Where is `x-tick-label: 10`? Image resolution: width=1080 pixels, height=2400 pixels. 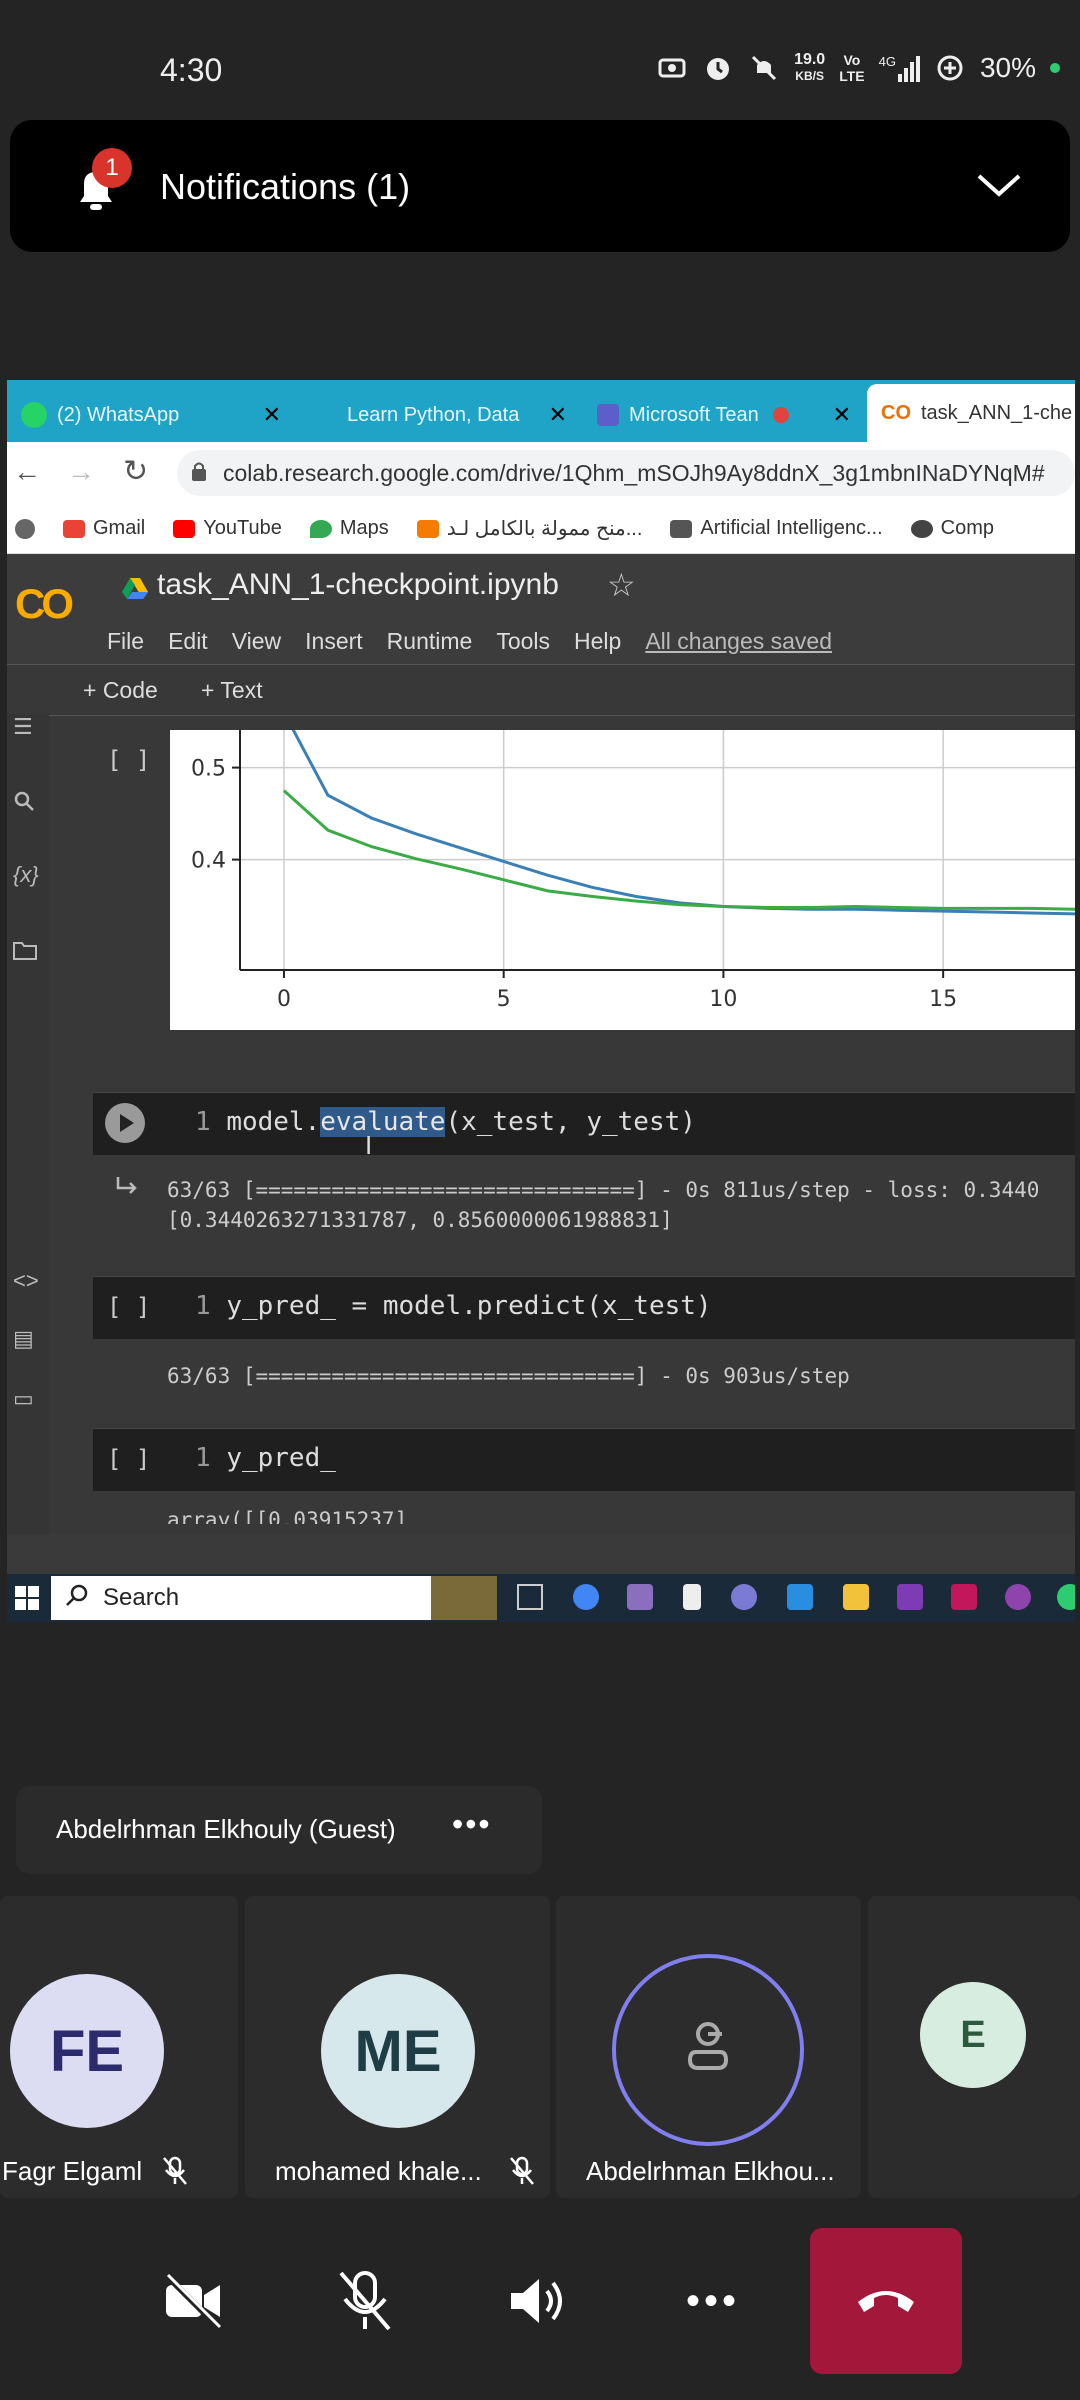
x-tick-label: 10 is located at coordinates (723, 999).